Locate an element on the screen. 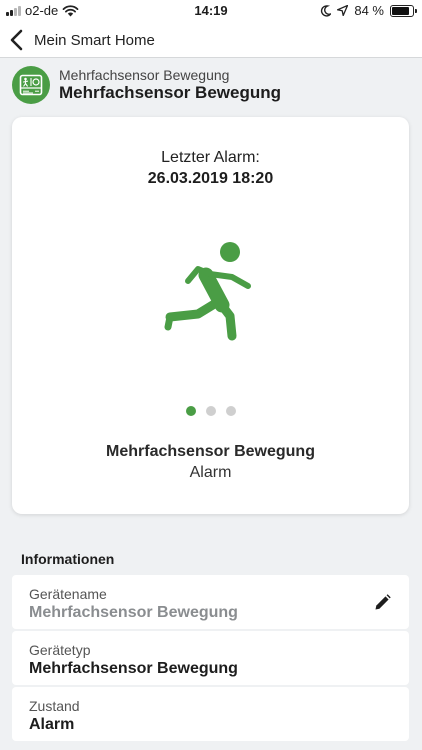 This screenshot has width=422, height=750. multisensor-device-icon is located at coordinates (31, 85).